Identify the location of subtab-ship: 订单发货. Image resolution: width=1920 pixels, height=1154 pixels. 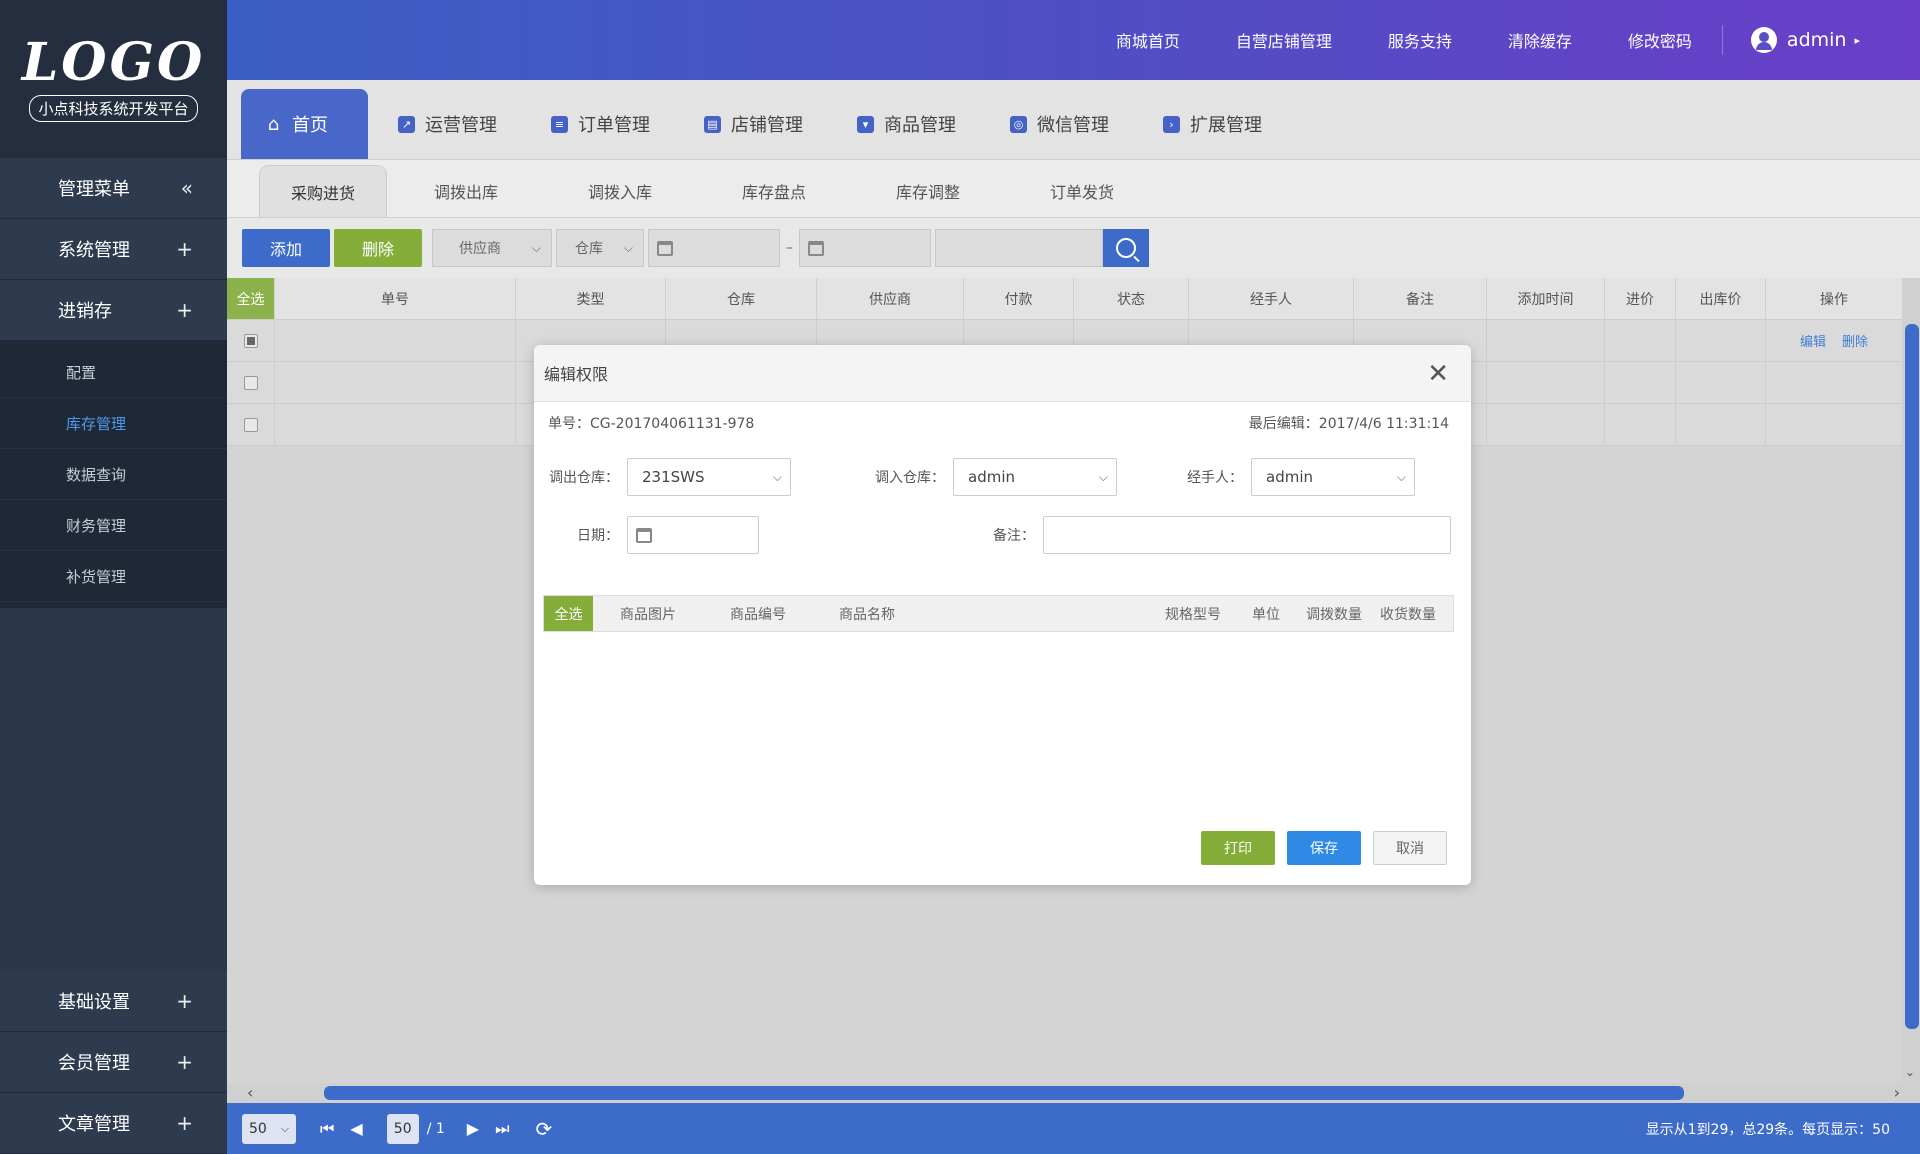
(1082, 191).